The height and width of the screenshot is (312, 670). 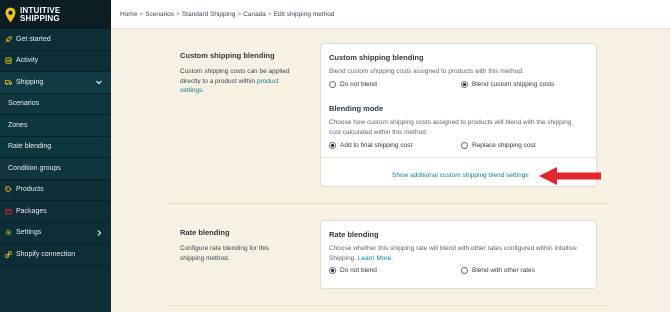 What do you see at coordinates (31, 211) in the screenshot?
I see `sidebar-item-label: Packages` at bounding box center [31, 211].